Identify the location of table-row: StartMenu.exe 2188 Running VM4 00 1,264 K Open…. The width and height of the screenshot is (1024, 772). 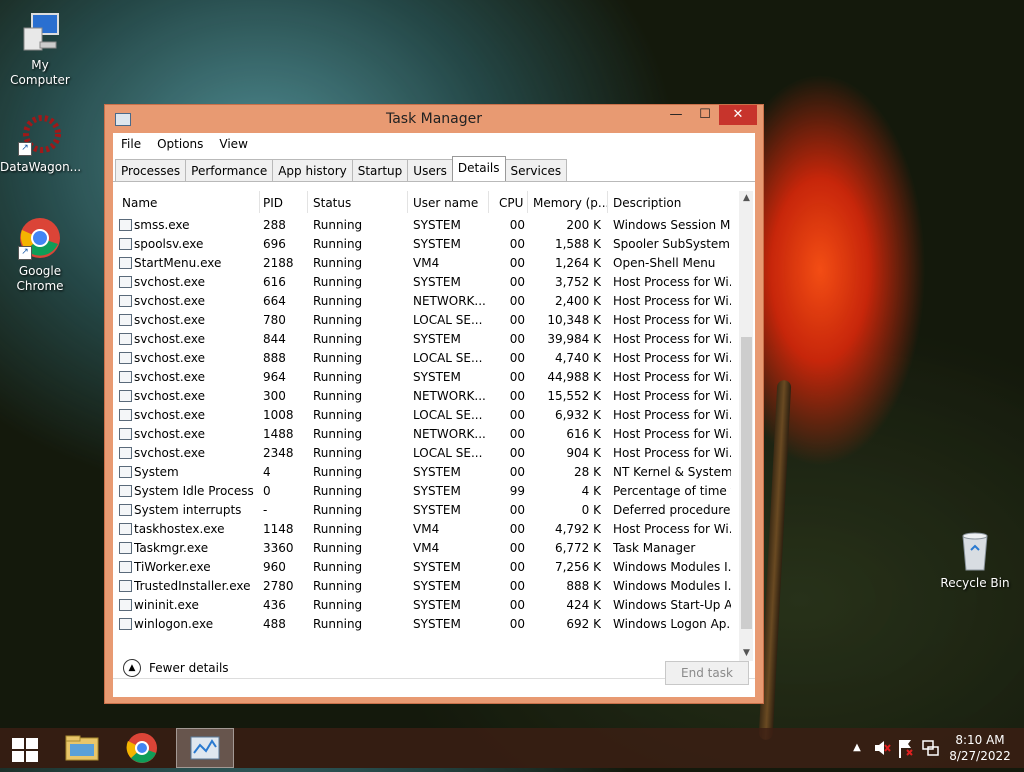
(426, 263).